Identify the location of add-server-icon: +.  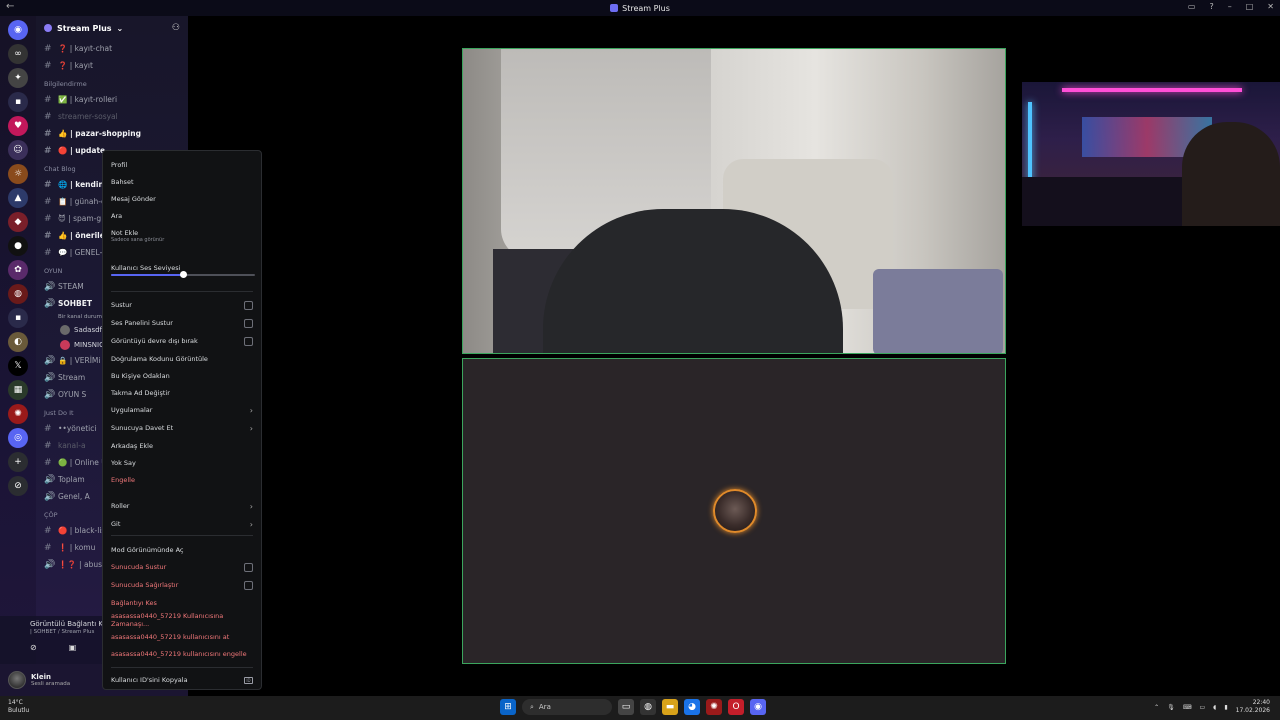
(18, 462).